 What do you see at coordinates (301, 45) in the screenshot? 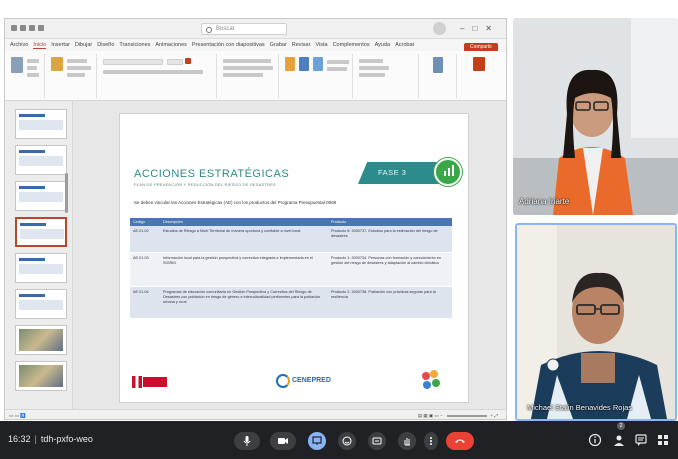
I see `ribbon-tab: Revisar` at bounding box center [301, 45].